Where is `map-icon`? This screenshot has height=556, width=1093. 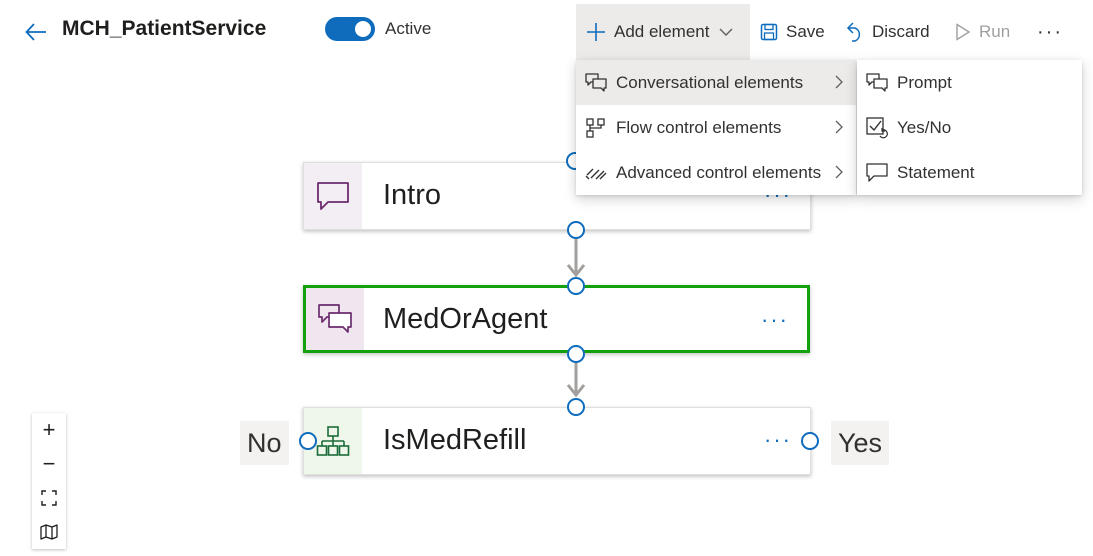
map-icon is located at coordinates (49, 532).